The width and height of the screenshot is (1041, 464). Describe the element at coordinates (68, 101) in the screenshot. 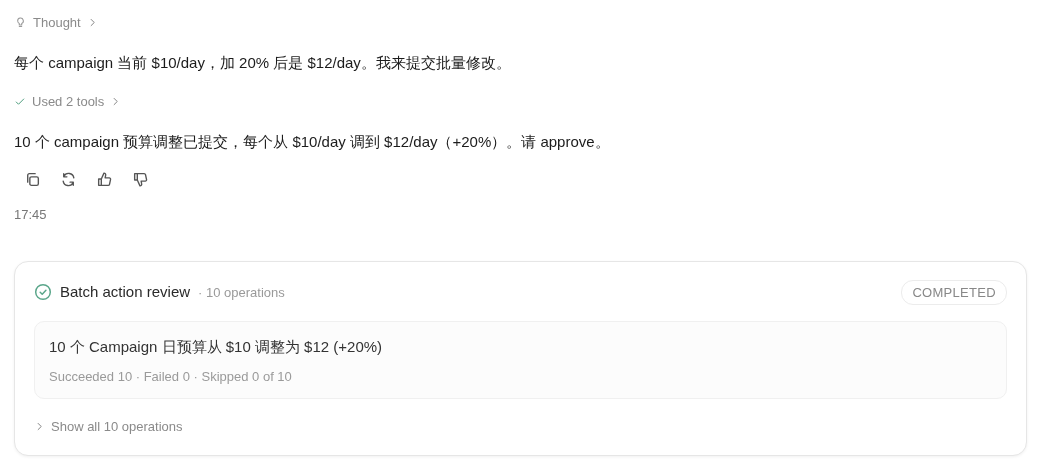

I see `tools-toggle: Used 2 tools` at that location.